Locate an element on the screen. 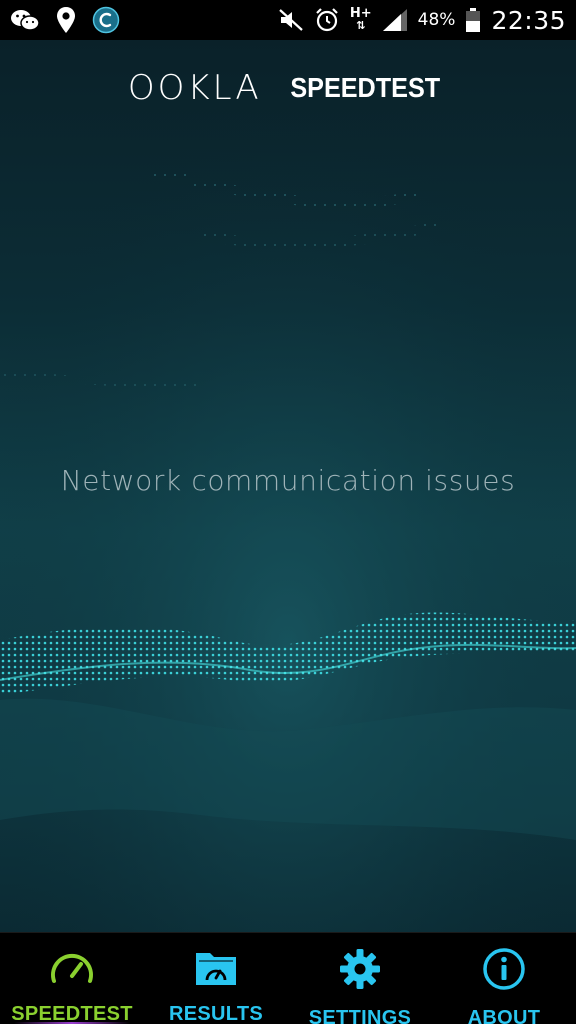  speedometer-icon is located at coordinates (72, 967).